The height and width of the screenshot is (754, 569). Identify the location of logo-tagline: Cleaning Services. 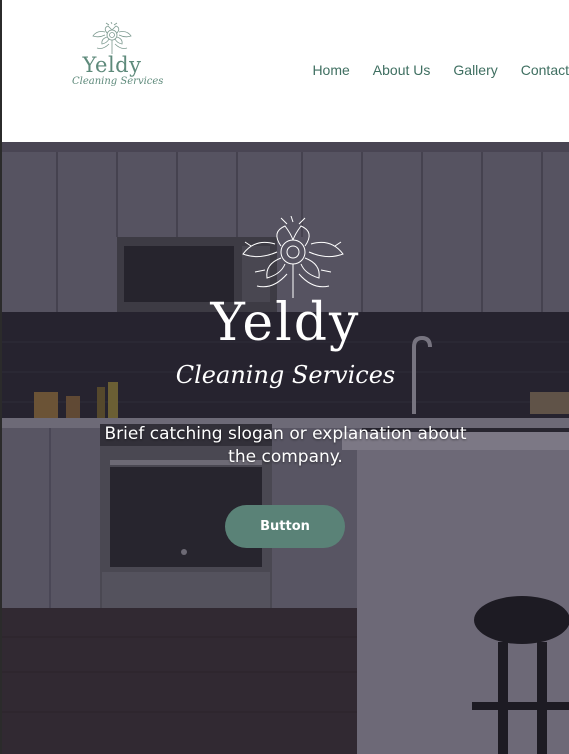
(118, 81).